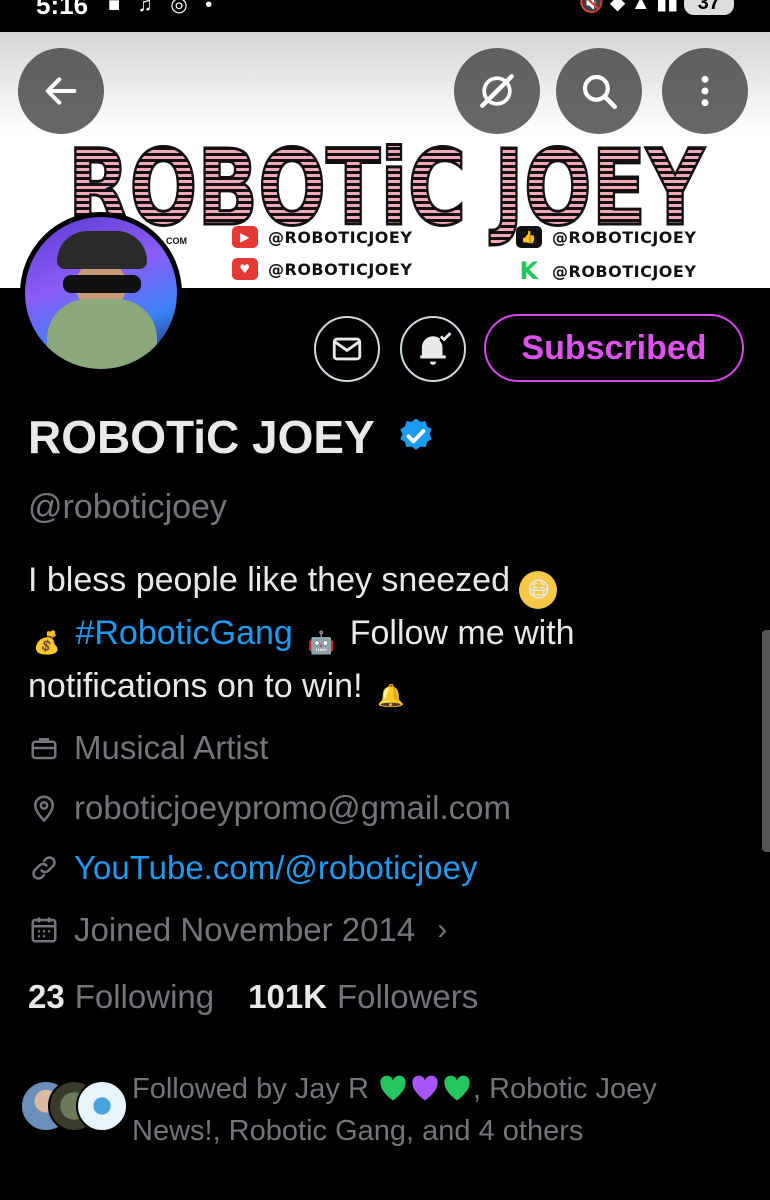 The image size is (770, 1200). What do you see at coordinates (269, 580) in the screenshot?
I see `bio-line-1: I bless people like they sneezed` at bounding box center [269, 580].